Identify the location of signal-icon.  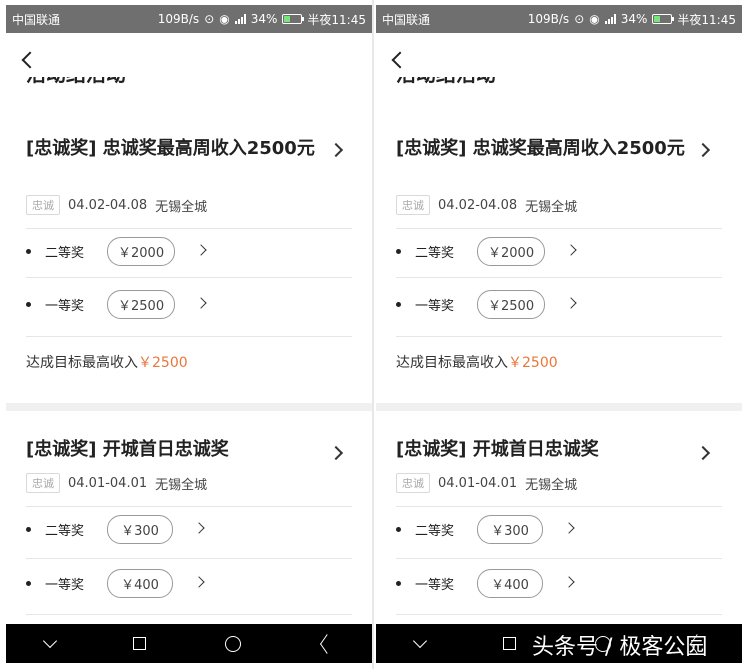
(610, 19).